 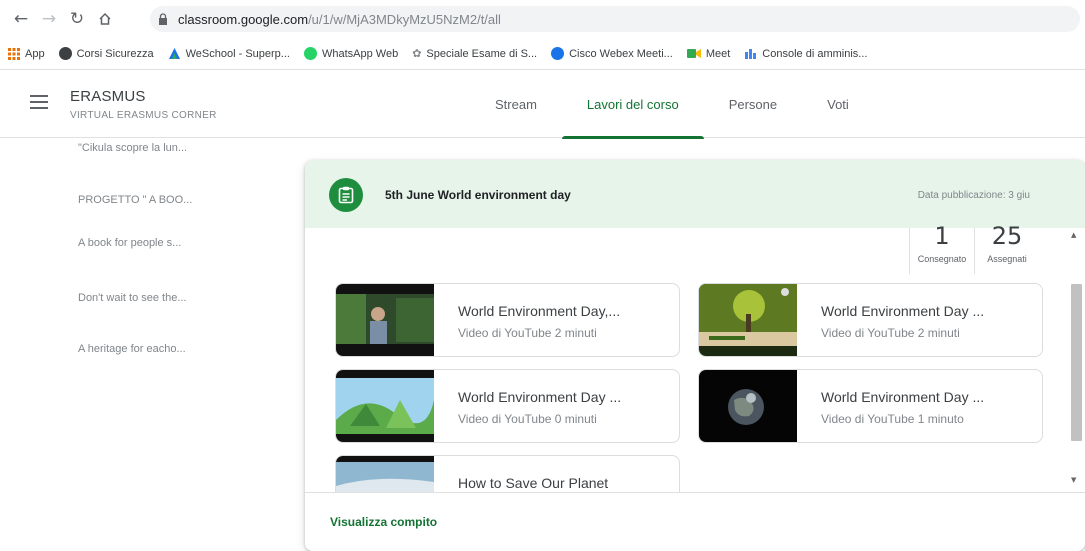 I want to click on url-path: /u/1/w/MjA3MDkyMzU5NzM2/t/all, so click(x=404, y=19).